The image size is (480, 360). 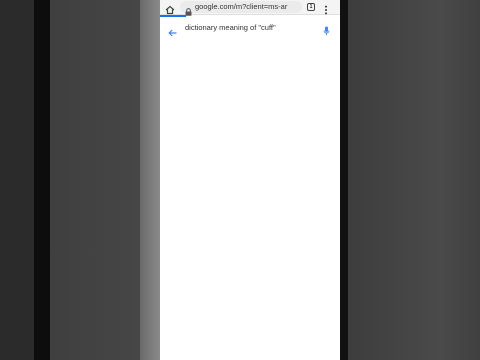 What do you see at coordinates (311, 7) in the screenshot?
I see `tabs-icon: 1` at bounding box center [311, 7].